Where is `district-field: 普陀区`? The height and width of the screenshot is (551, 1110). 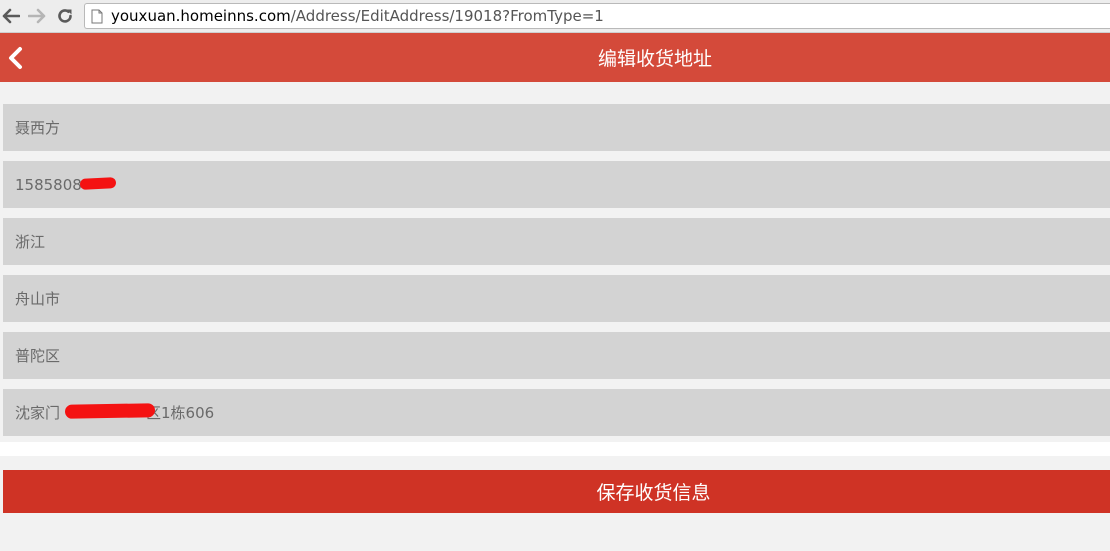 district-field: 普陀区 is located at coordinates (556, 355).